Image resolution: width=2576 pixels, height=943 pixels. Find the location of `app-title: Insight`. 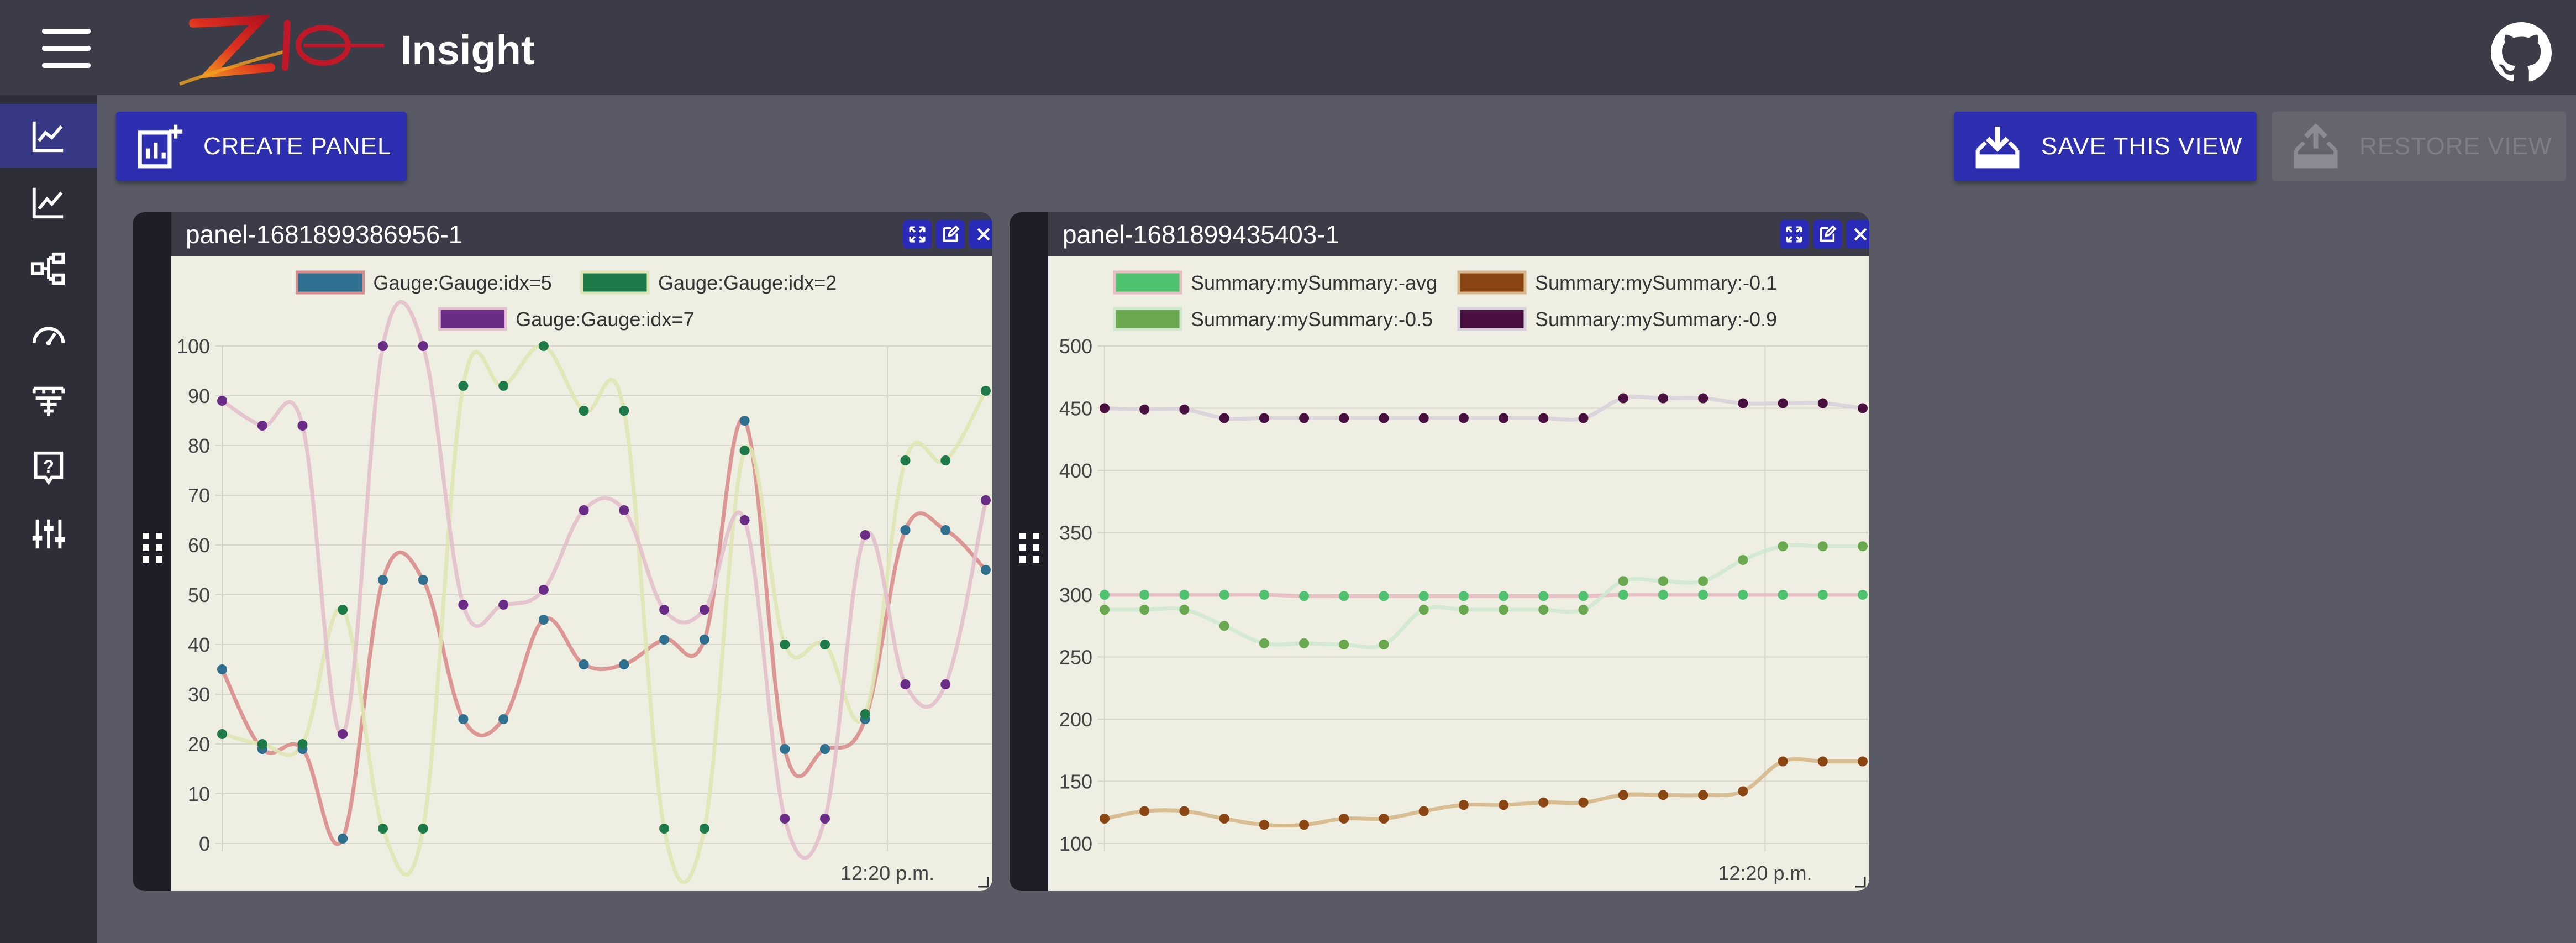

app-title: Insight is located at coordinates (468, 50).